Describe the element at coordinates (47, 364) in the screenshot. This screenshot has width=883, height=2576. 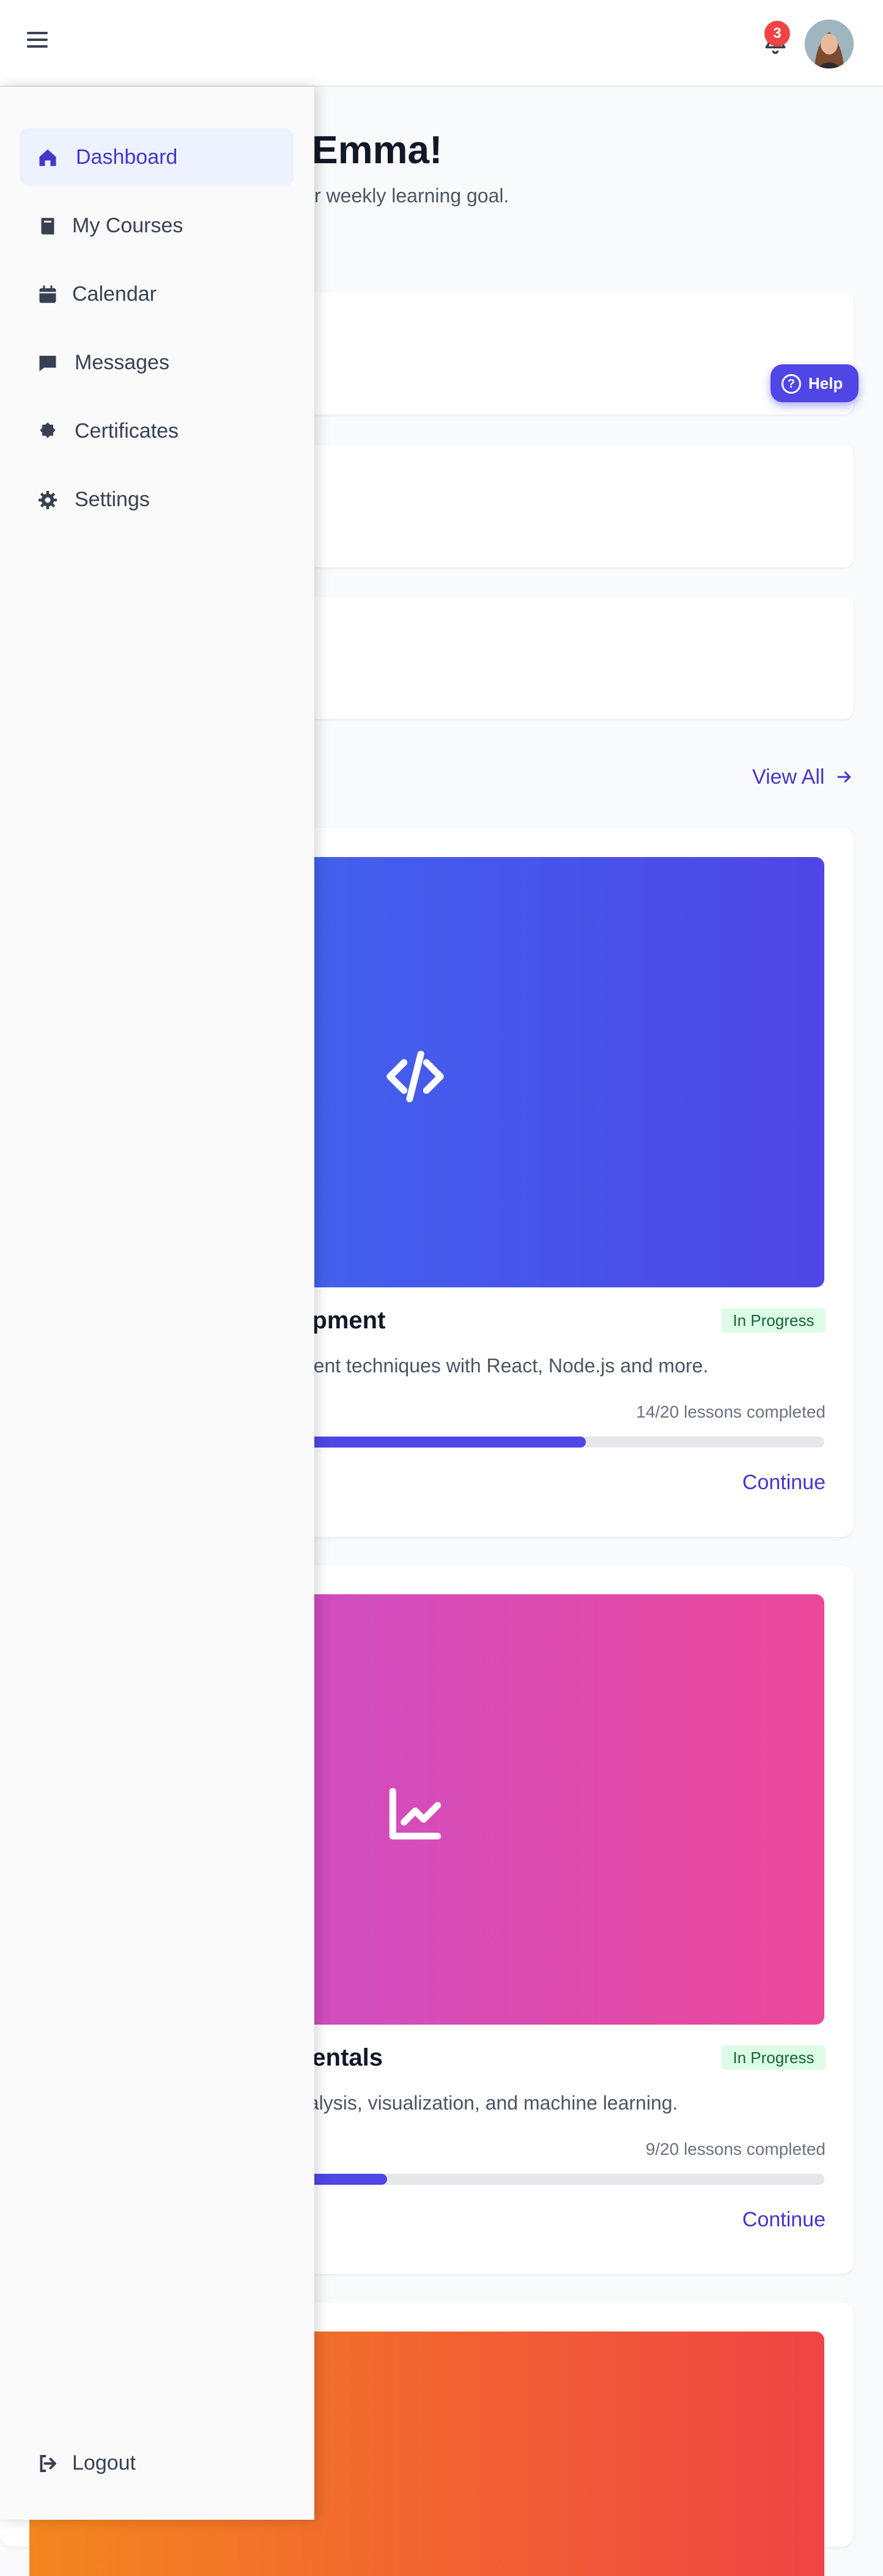
I see `message-icon` at that location.